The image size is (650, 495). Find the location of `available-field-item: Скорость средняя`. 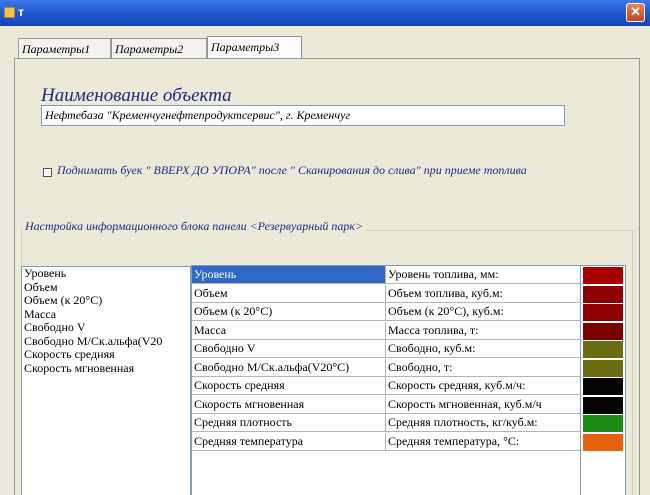

available-field-item: Скорость средняя is located at coordinates (106, 354).